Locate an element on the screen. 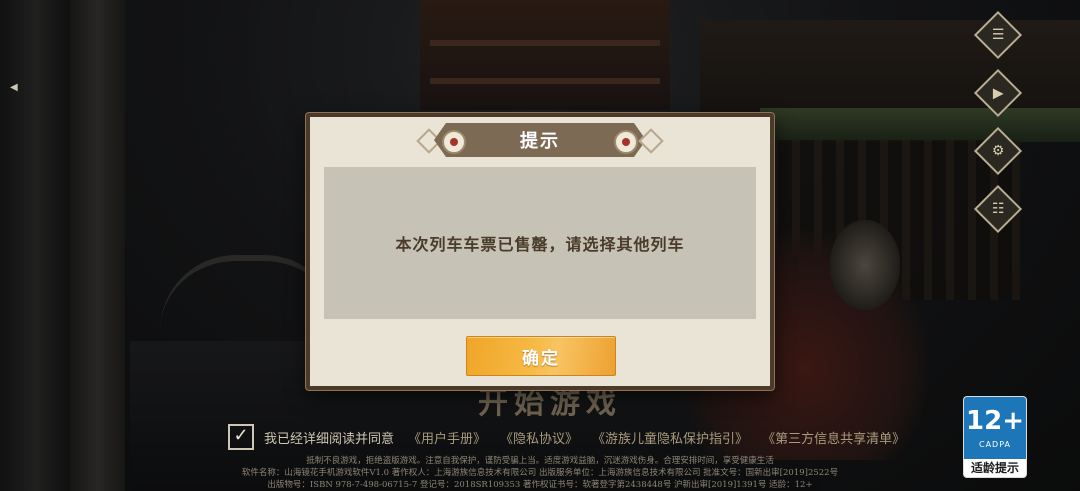 The height and width of the screenshot is (491, 1080). dialog-header: 提示 is located at coordinates (540, 140).